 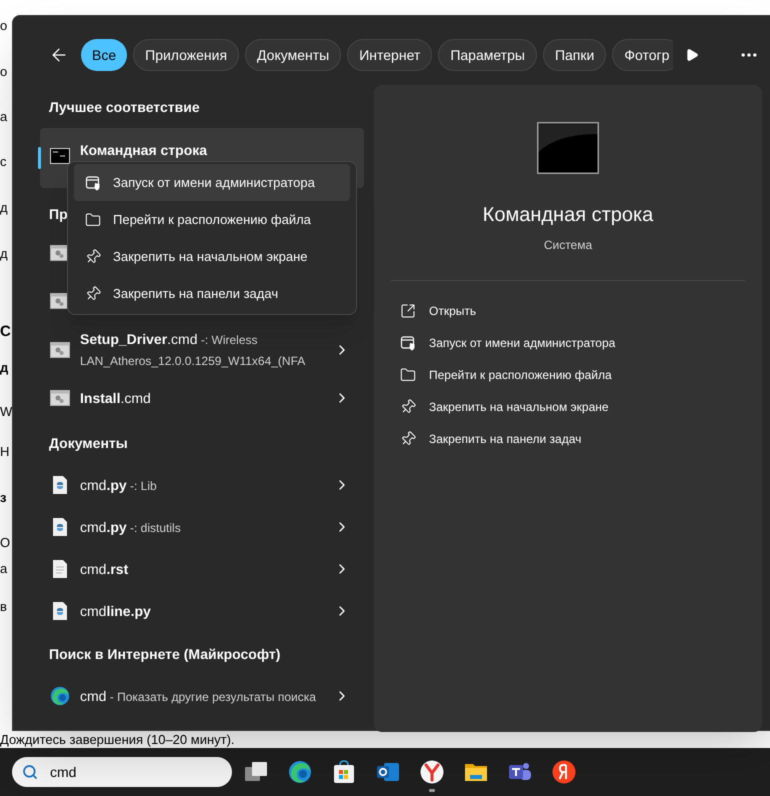 What do you see at coordinates (117, 739) in the screenshot?
I see `page-text: Дождитесь завершения (10–20 минут).` at bounding box center [117, 739].